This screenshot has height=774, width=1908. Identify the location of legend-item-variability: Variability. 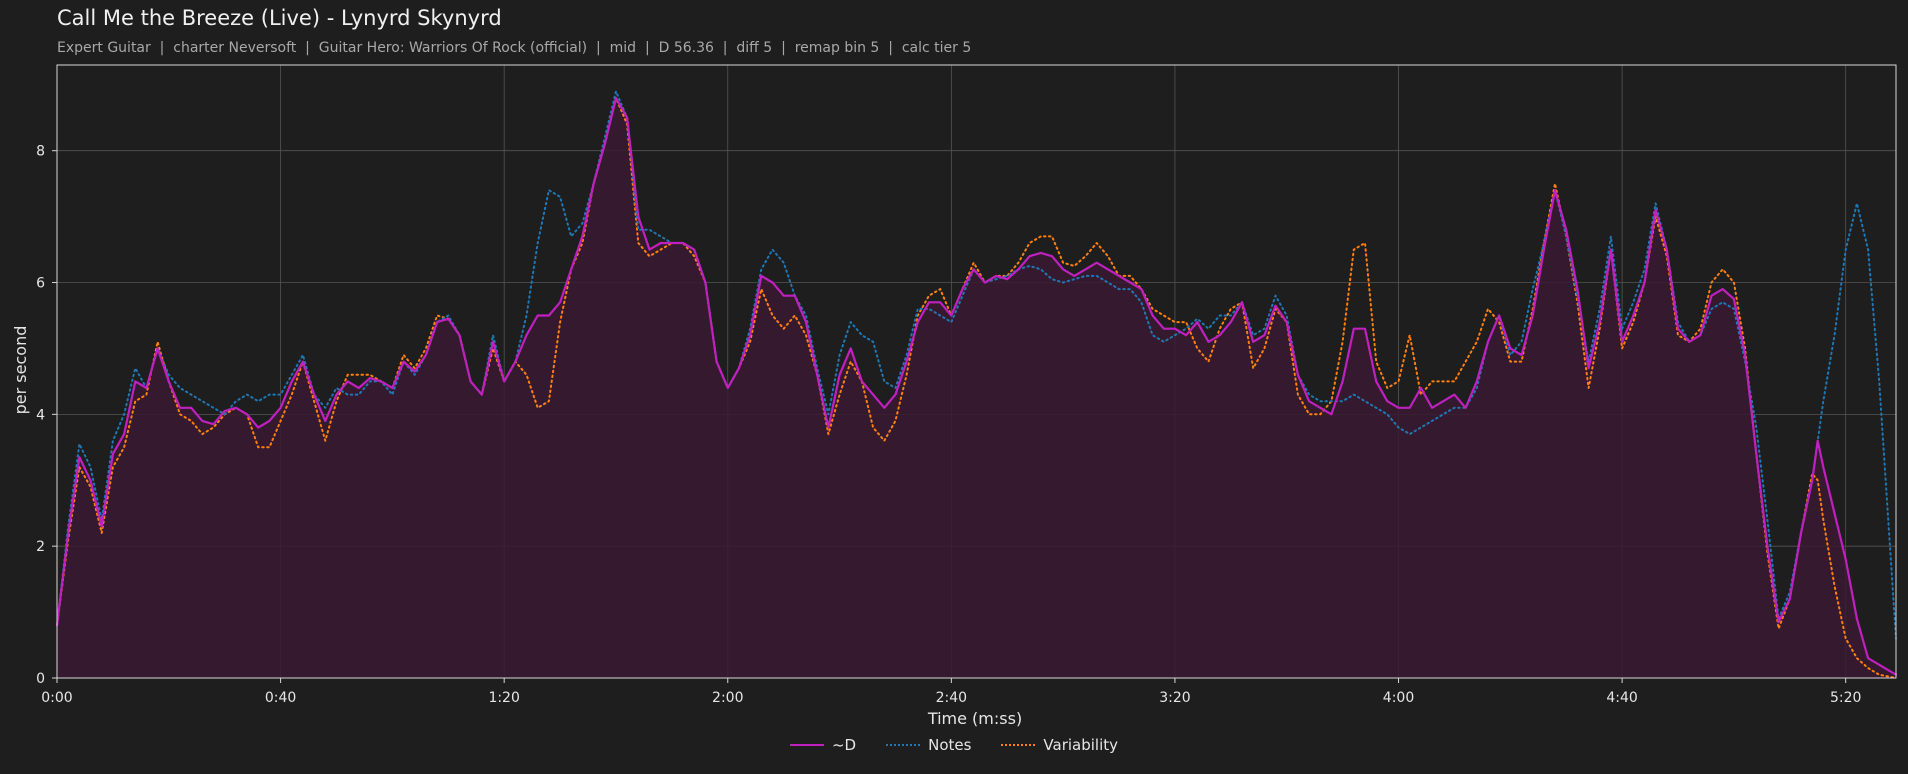
(1059, 745).